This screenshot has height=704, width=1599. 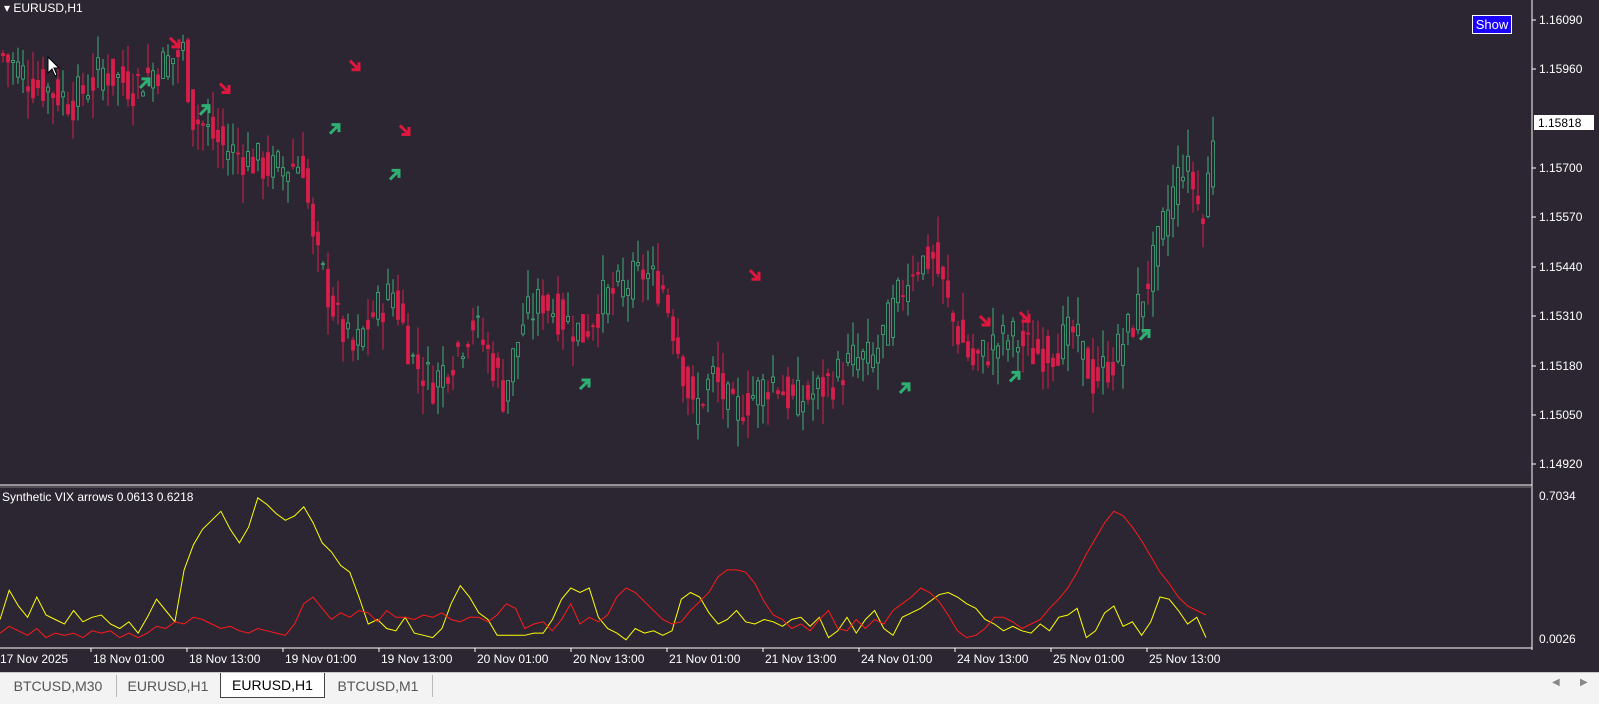 I want to click on time-tick-label: 18 Nov 13:00, so click(x=225, y=659).